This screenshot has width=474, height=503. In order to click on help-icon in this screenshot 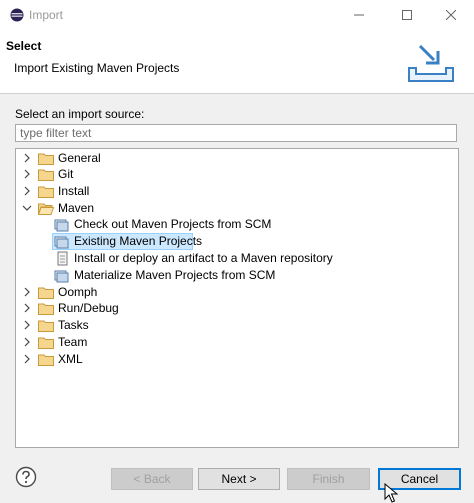, I will do `click(26, 477)`.